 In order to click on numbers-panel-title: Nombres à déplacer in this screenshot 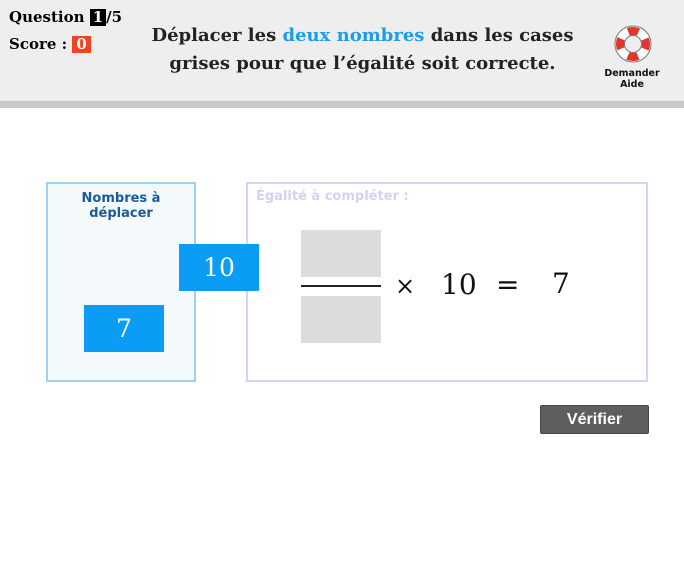, I will do `click(121, 206)`.